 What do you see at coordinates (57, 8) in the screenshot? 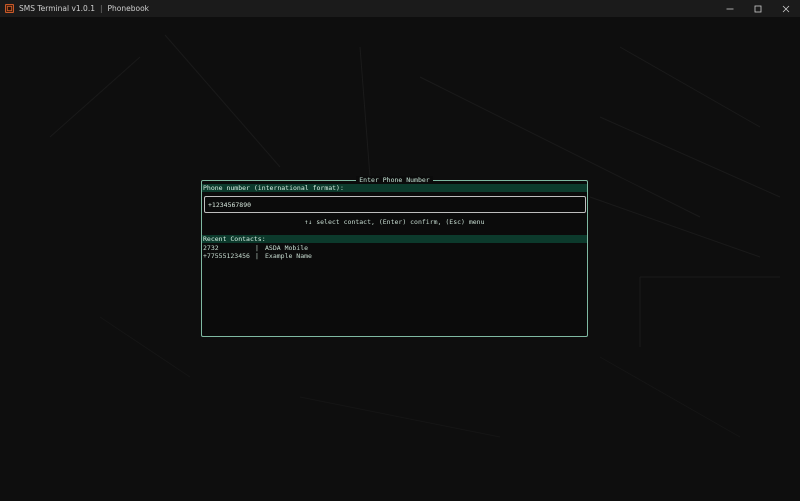
I see `app-title: SMS Terminal v1.0.1` at bounding box center [57, 8].